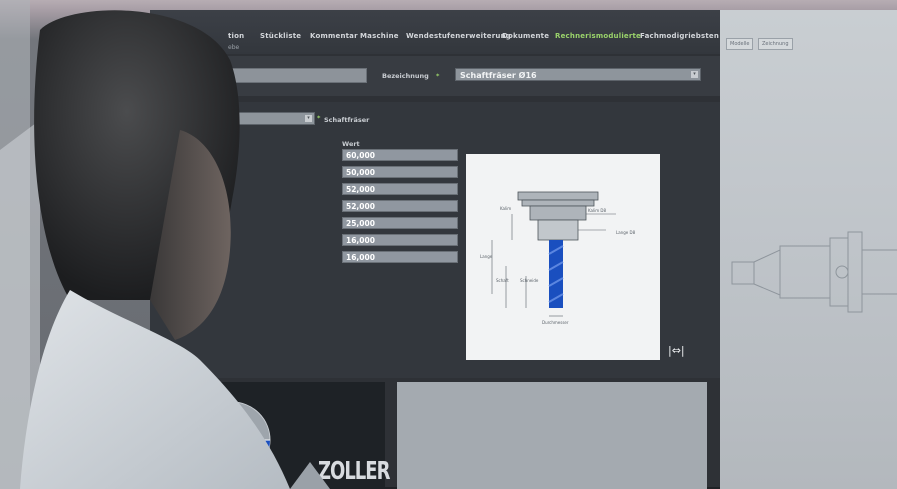 The height and width of the screenshot is (489, 897). What do you see at coordinates (458, 38) in the screenshot?
I see `tab-extension: Wendestufenerweiterung` at bounding box center [458, 38].